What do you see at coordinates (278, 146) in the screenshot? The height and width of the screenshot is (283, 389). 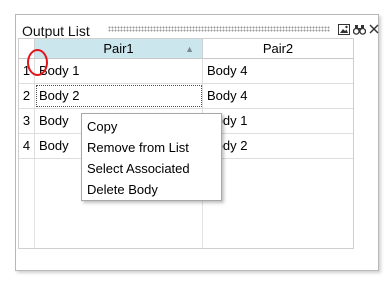 I see `cell-pair2: Body 2` at bounding box center [278, 146].